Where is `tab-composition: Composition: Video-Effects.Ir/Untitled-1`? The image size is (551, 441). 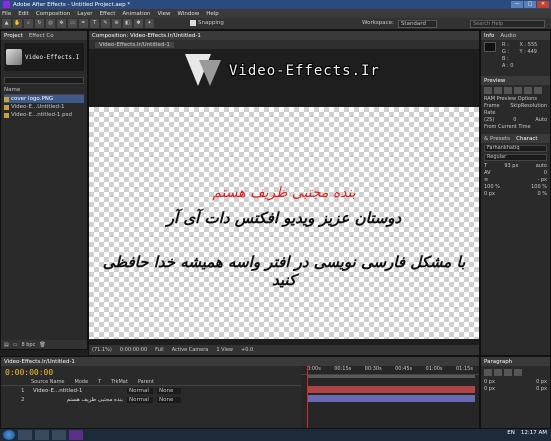
tab-composition: Composition: Video-Effects.Ir/Untitled-1 is located at coordinates (146, 36).